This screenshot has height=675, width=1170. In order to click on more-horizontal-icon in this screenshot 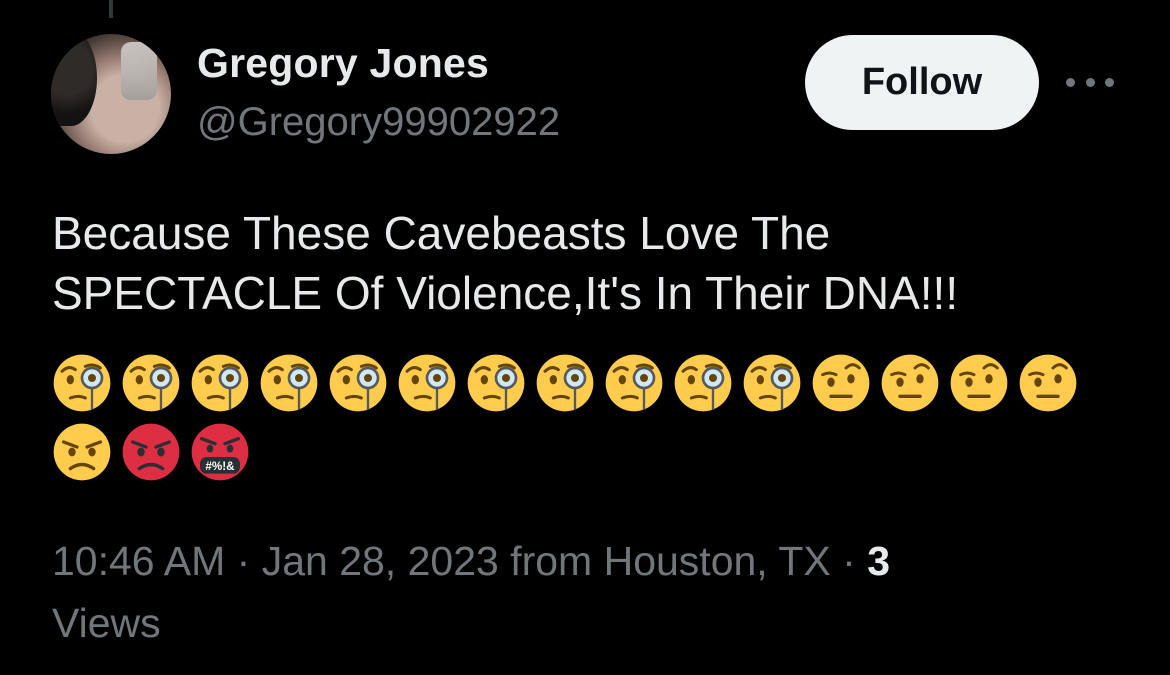, I will do `click(1090, 82)`.